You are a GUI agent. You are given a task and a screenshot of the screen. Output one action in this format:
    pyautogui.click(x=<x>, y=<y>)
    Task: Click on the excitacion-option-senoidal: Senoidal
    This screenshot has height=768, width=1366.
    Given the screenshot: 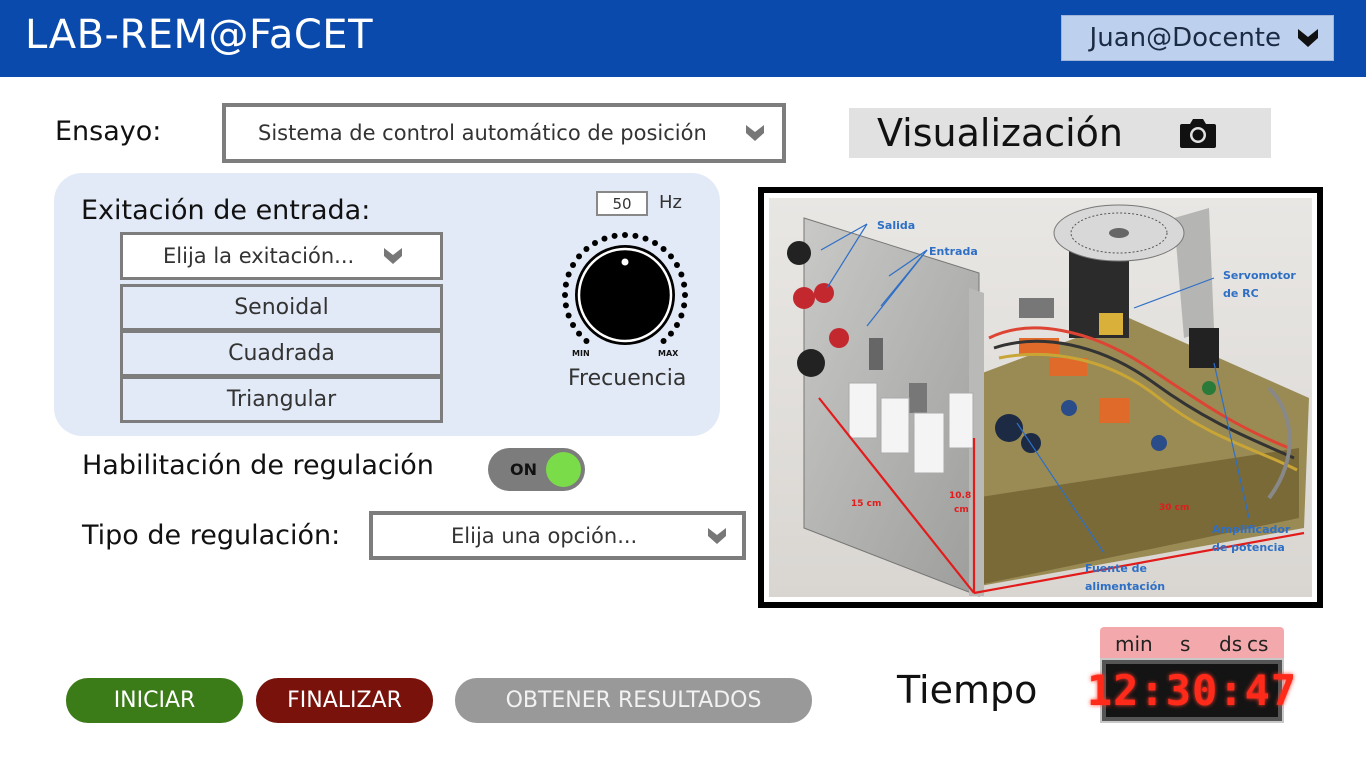 What is the action you would take?
    pyautogui.click(x=281, y=307)
    